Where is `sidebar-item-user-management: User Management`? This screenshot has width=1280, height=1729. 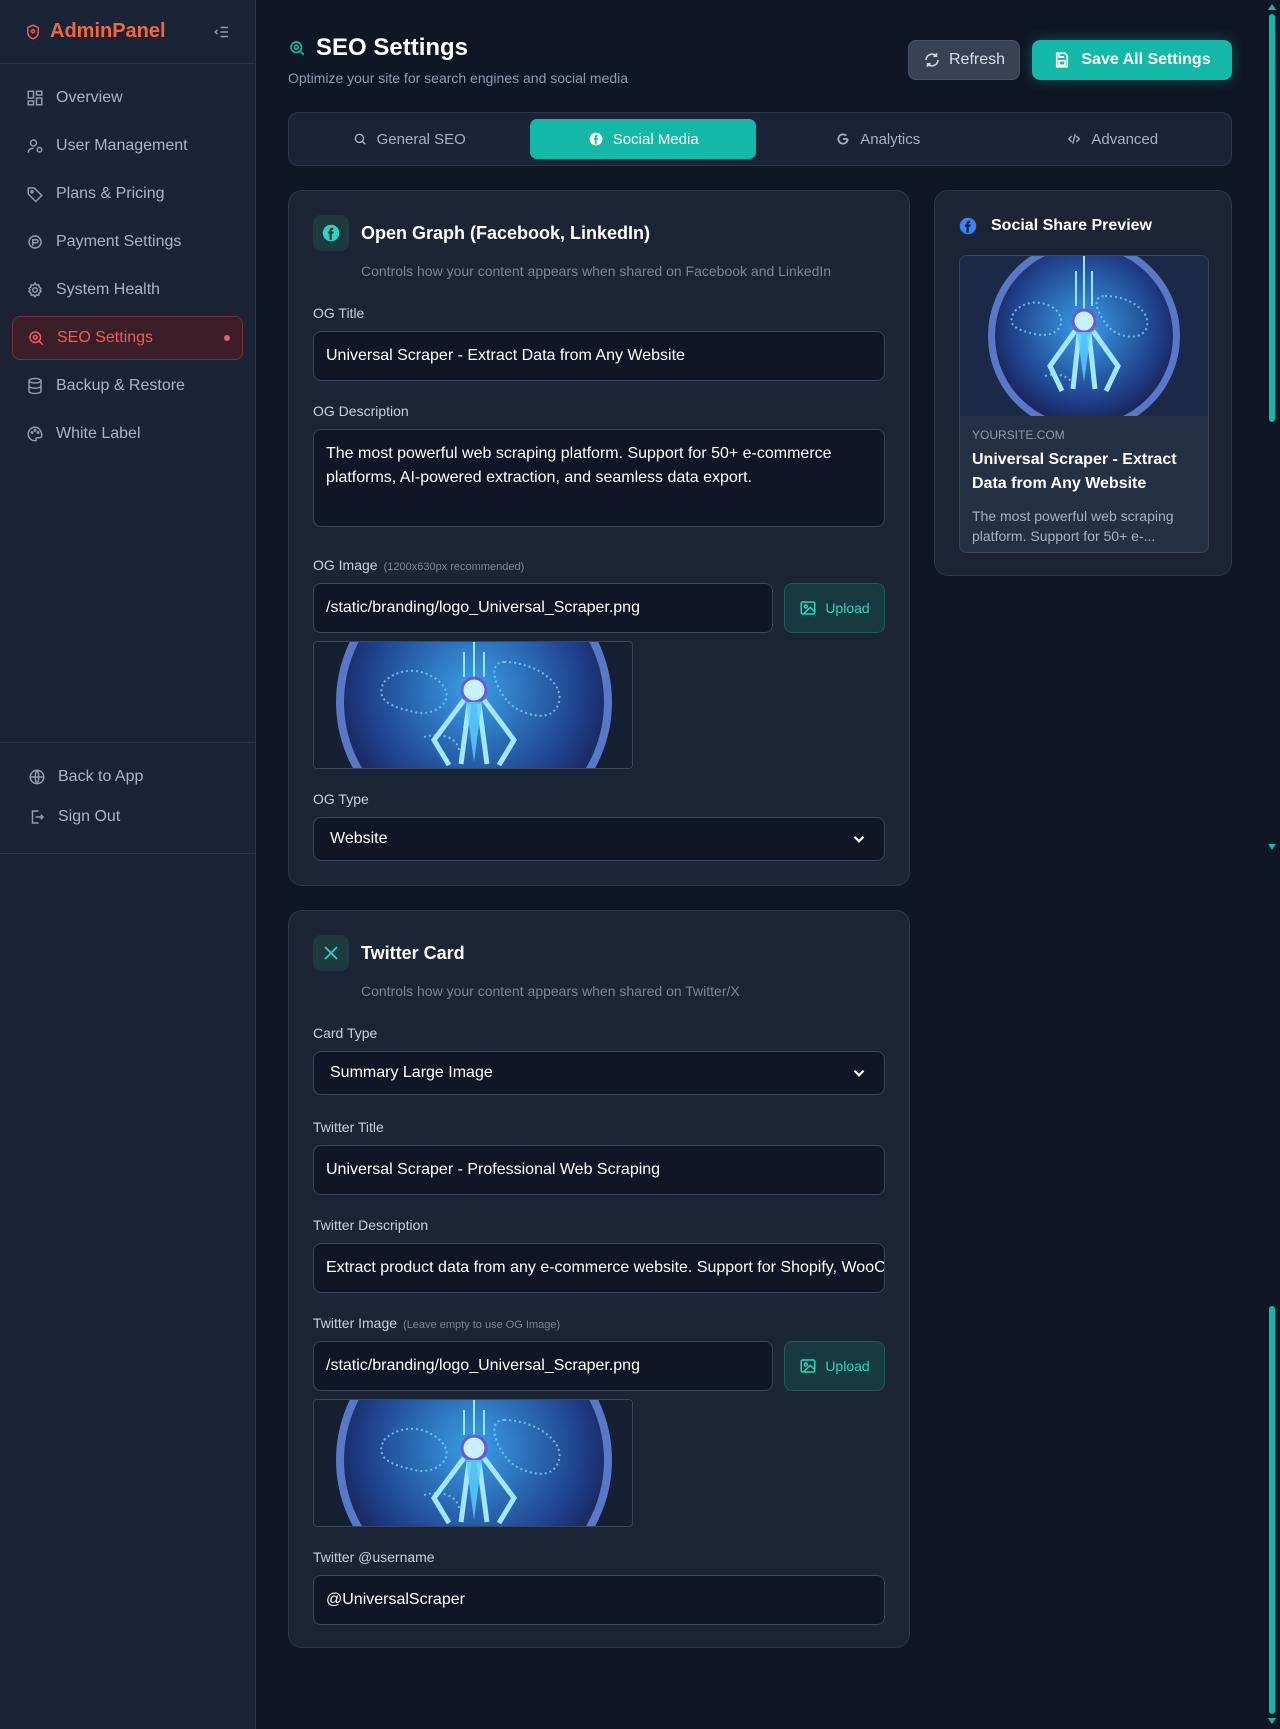 sidebar-item-user-management: User Management is located at coordinates (127, 146).